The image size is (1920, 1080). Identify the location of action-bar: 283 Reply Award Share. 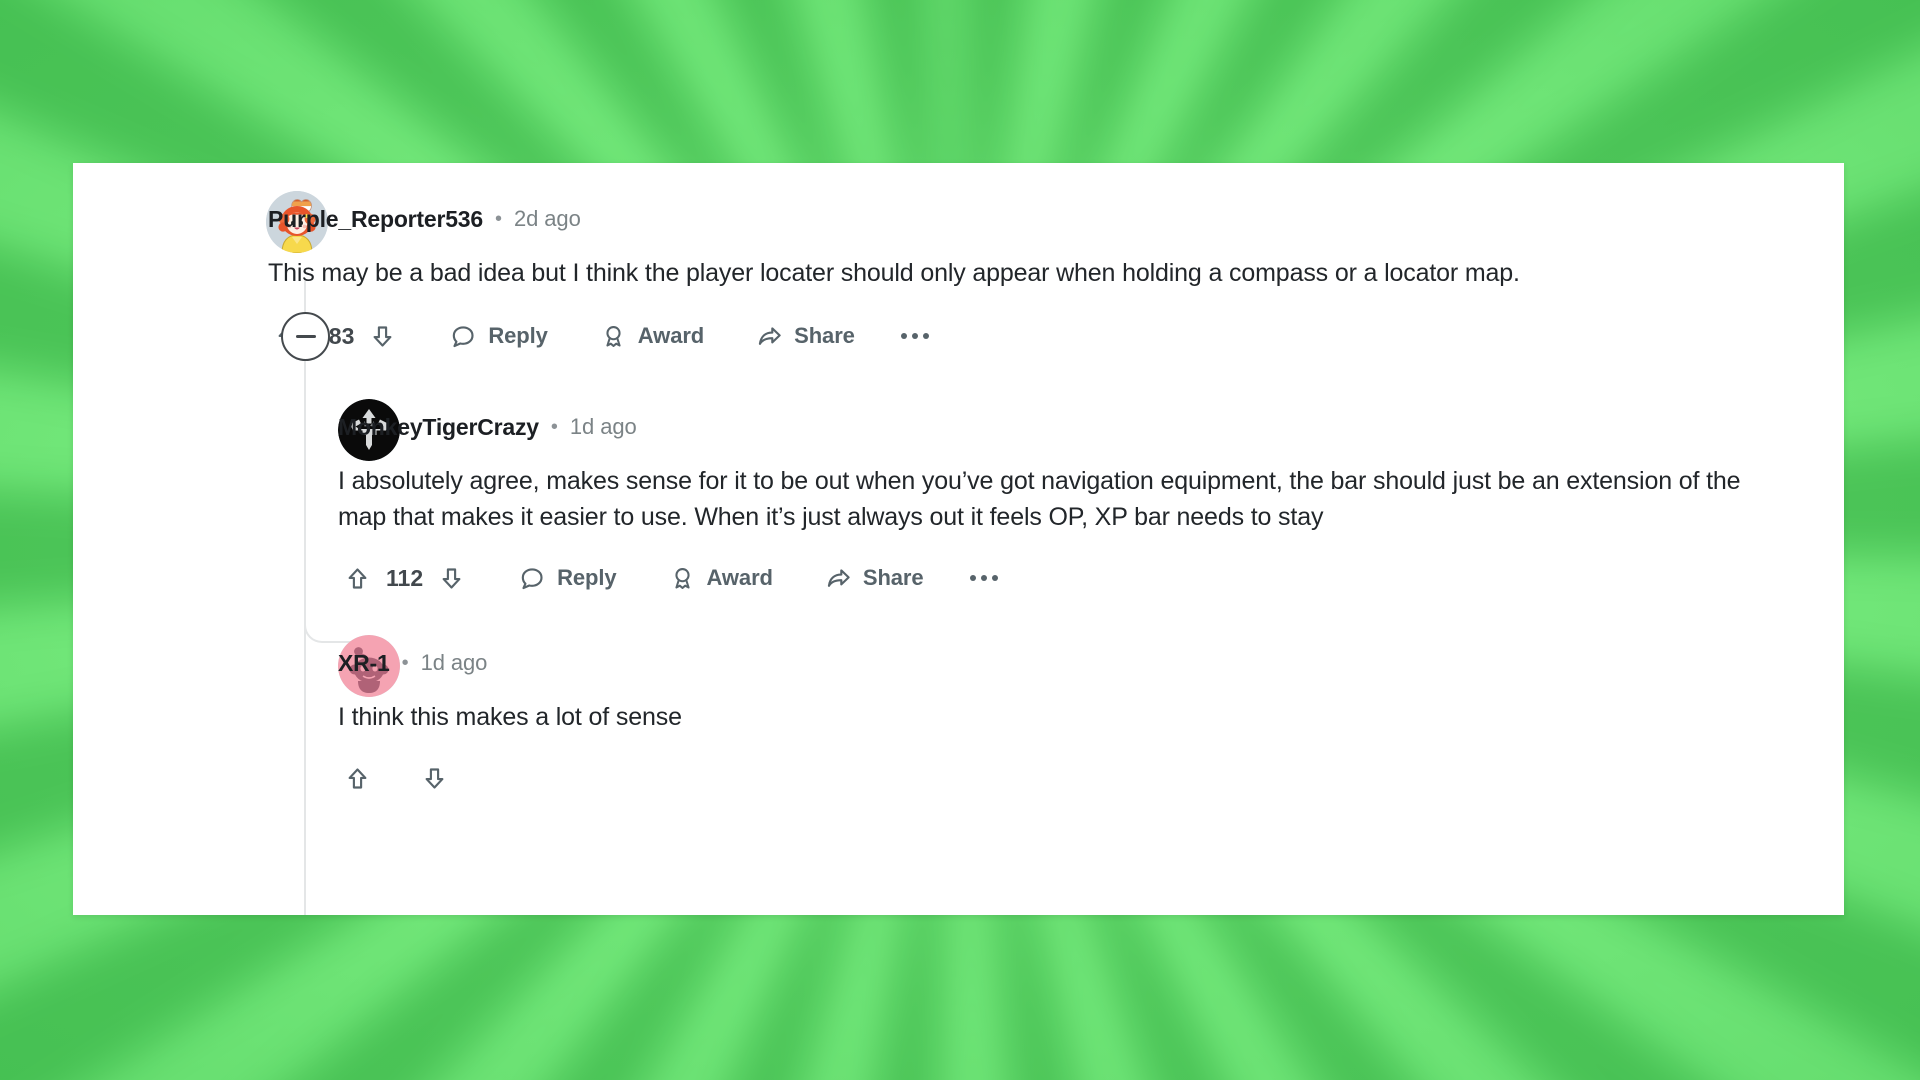
(1056, 336).